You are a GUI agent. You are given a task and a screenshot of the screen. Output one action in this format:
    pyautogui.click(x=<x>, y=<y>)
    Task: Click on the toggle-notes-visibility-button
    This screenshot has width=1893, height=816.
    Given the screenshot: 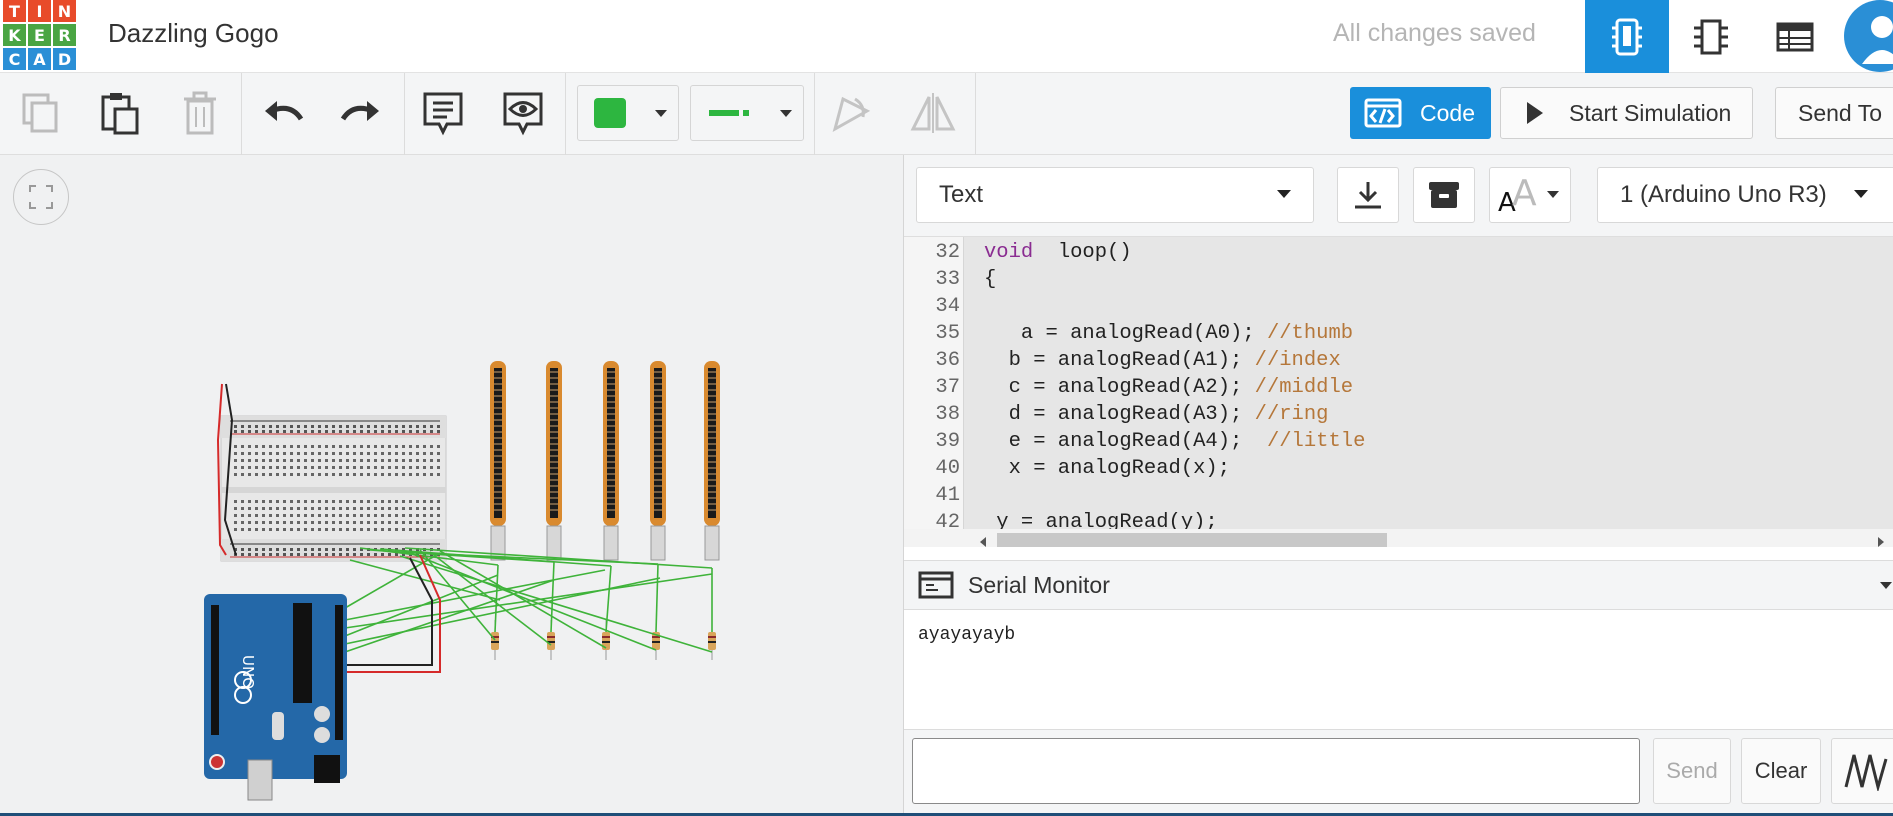 What is the action you would take?
    pyautogui.click(x=523, y=113)
    